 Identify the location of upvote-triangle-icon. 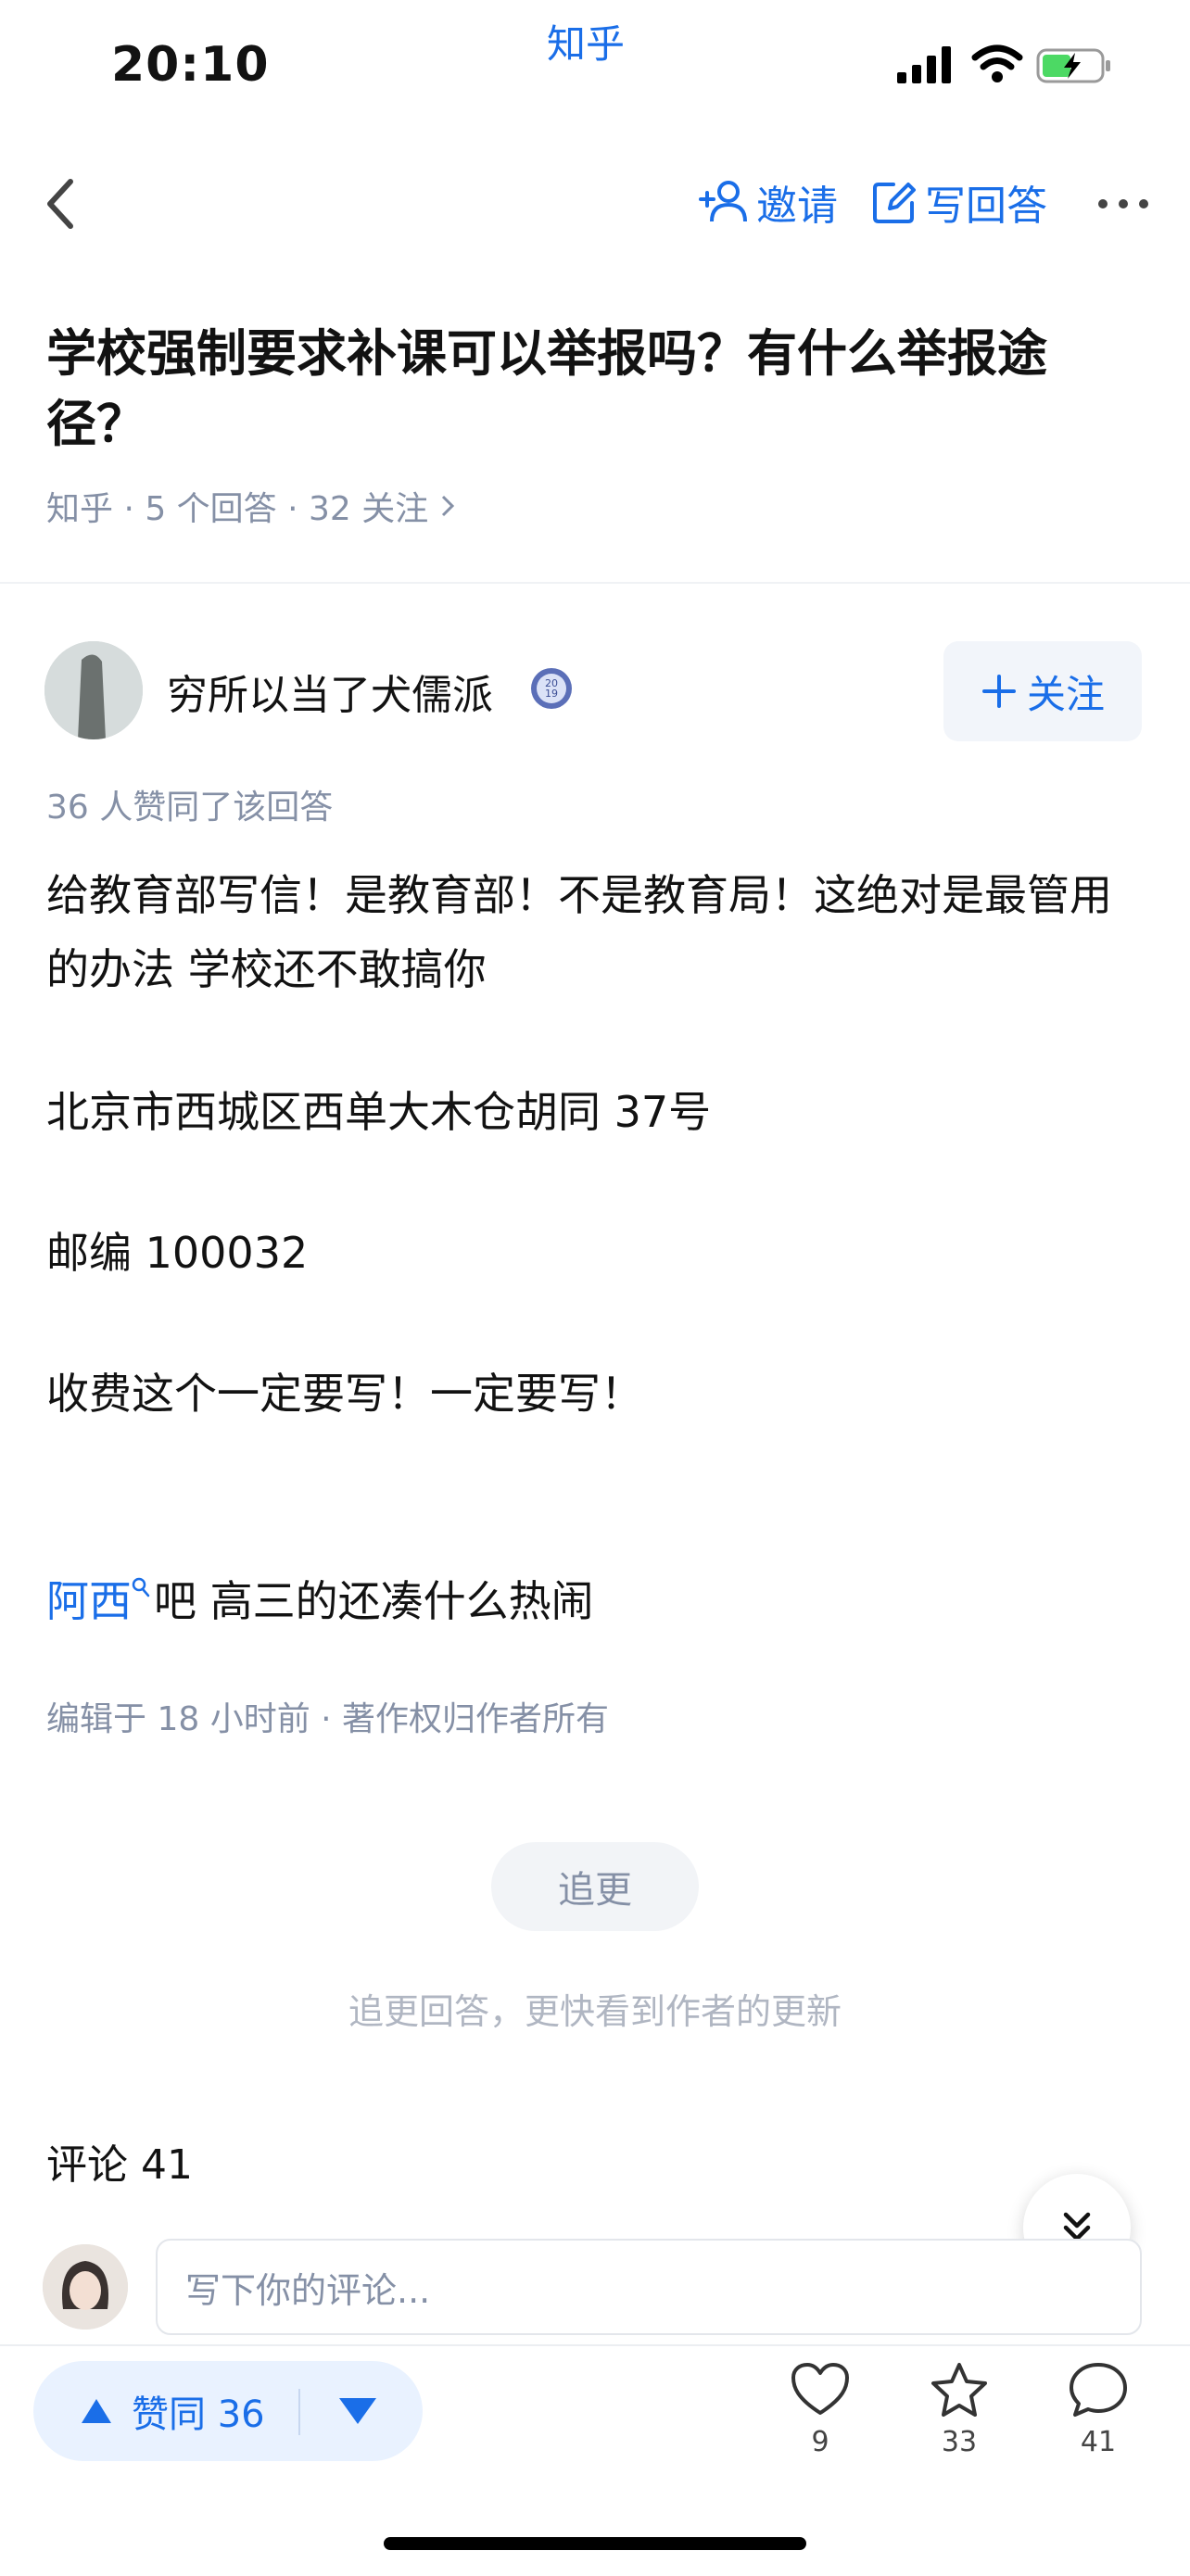
(96, 2411).